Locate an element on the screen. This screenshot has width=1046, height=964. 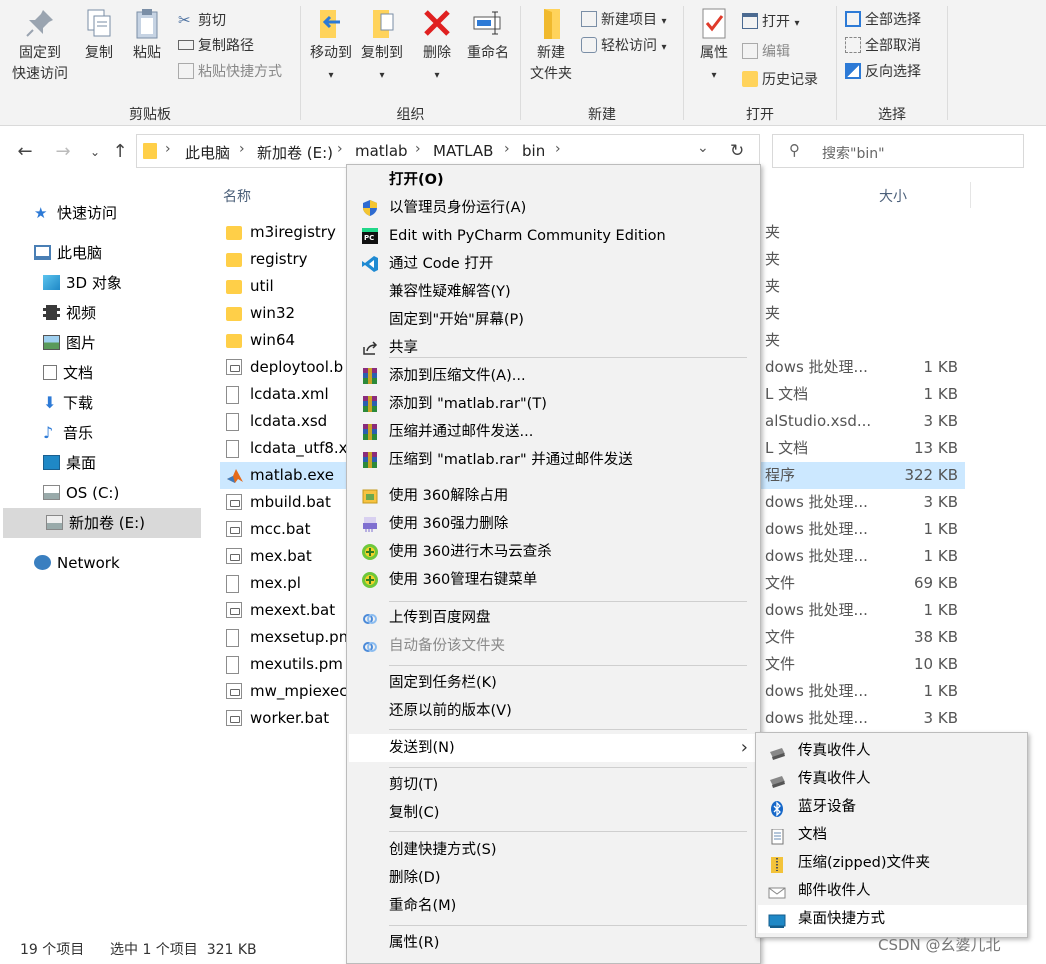
search-box: ⚲ 搜索"bin" is located at coordinates (898, 151).